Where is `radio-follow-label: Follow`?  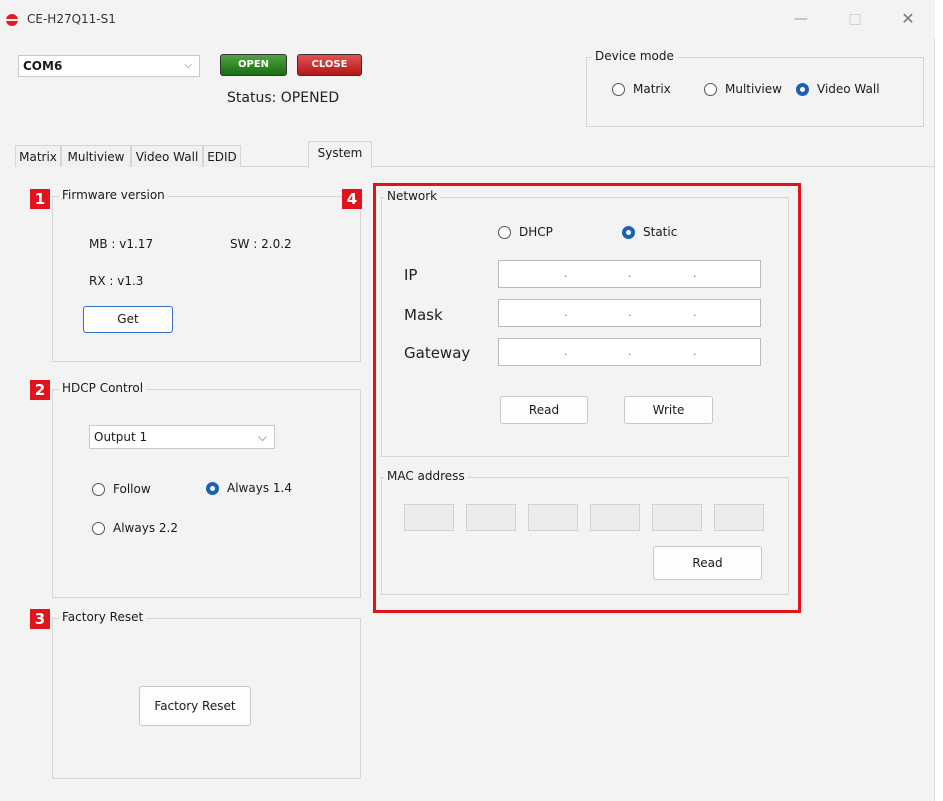
radio-follow-label: Follow is located at coordinates (132, 489).